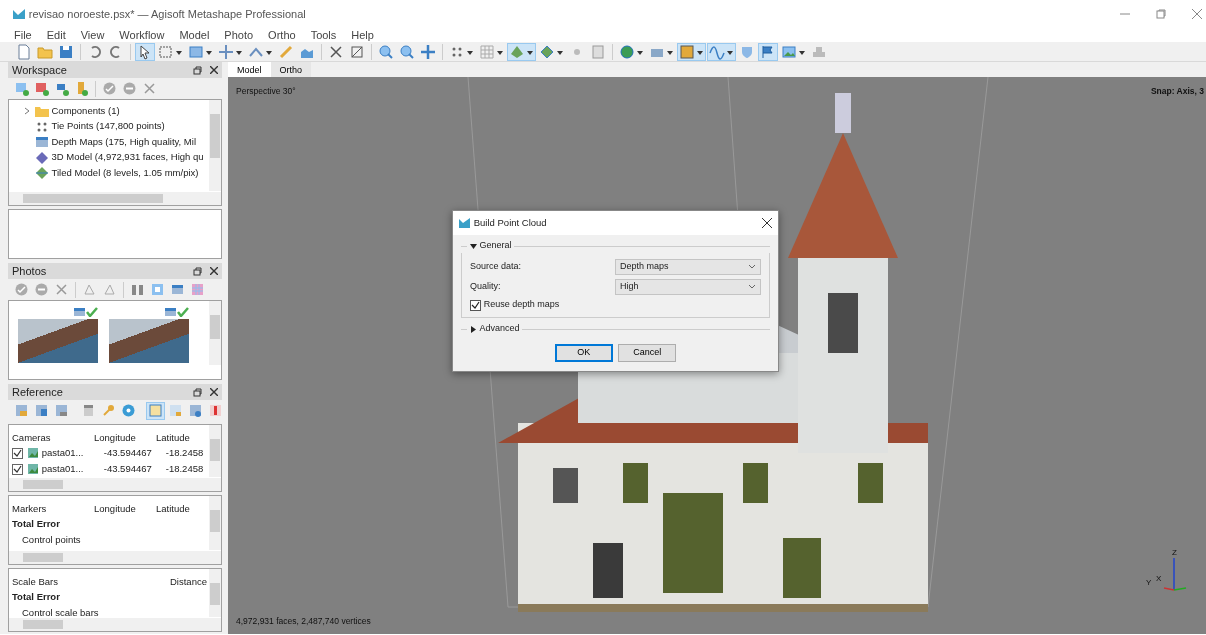 Image resolution: width=1206 pixels, height=635 pixels. What do you see at coordinates (1161, 14) in the screenshot?
I see `restore-icon` at bounding box center [1161, 14].